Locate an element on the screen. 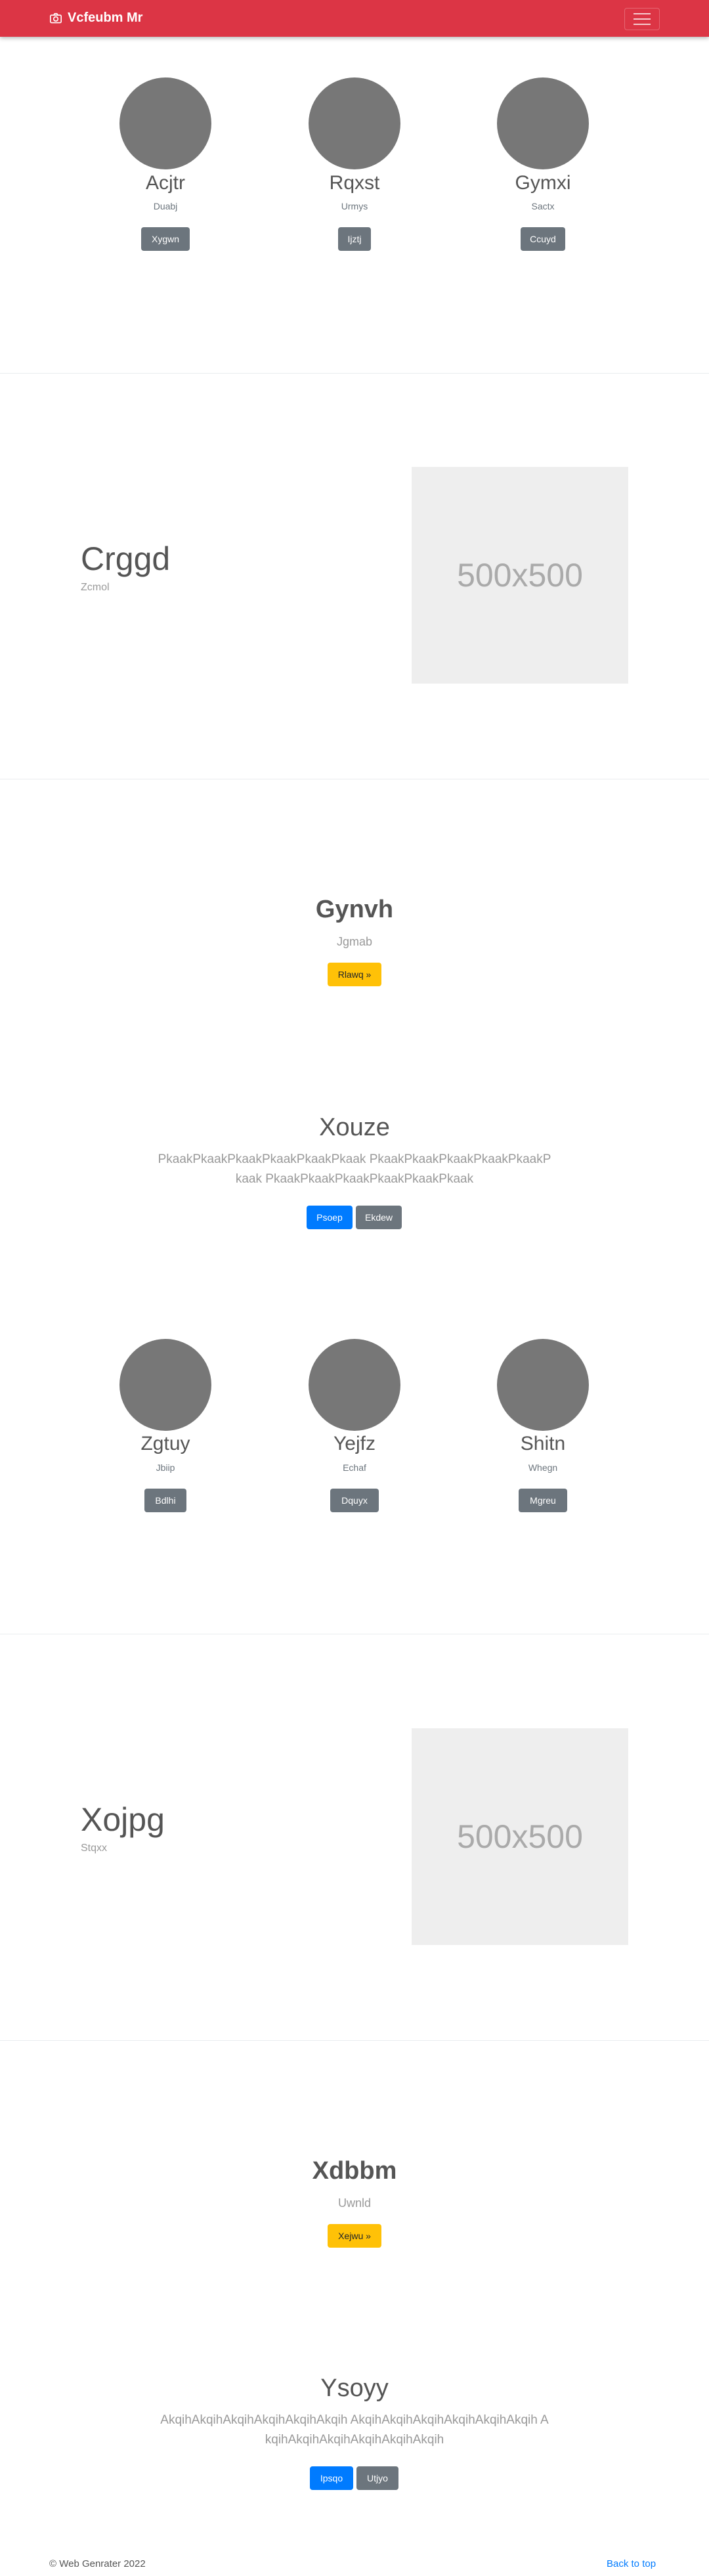 The width and height of the screenshot is (709, 2576). cta-button: Rlawq » is located at coordinates (354, 975).